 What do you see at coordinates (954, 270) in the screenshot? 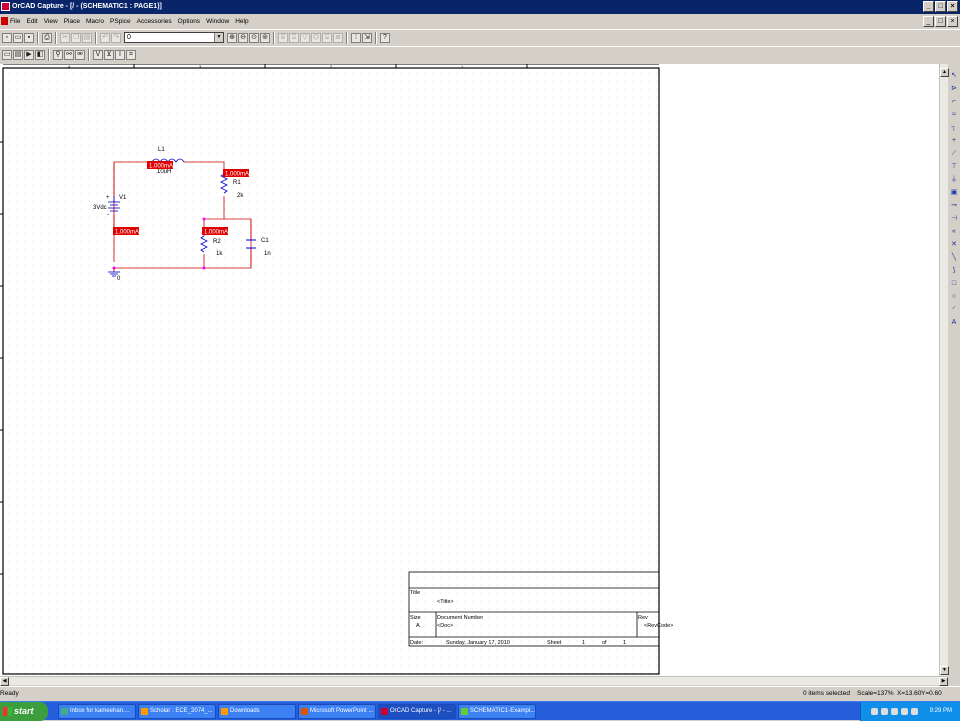
I see `place-polyline-icon: ⟆` at bounding box center [954, 270].